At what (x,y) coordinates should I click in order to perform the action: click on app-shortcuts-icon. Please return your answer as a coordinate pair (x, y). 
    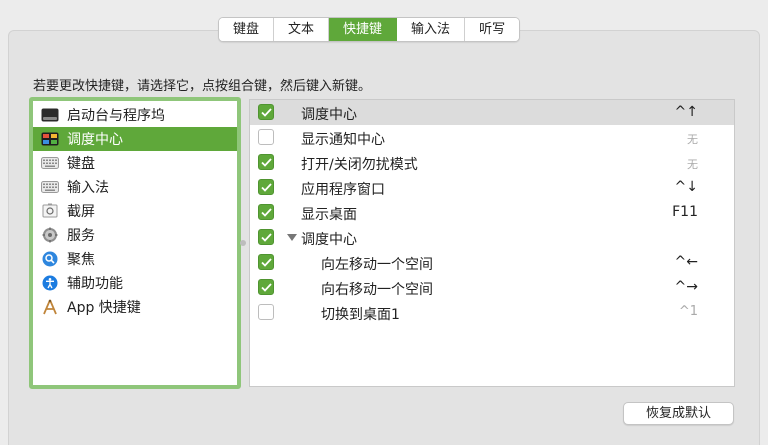
    Looking at the image, I should click on (50, 307).